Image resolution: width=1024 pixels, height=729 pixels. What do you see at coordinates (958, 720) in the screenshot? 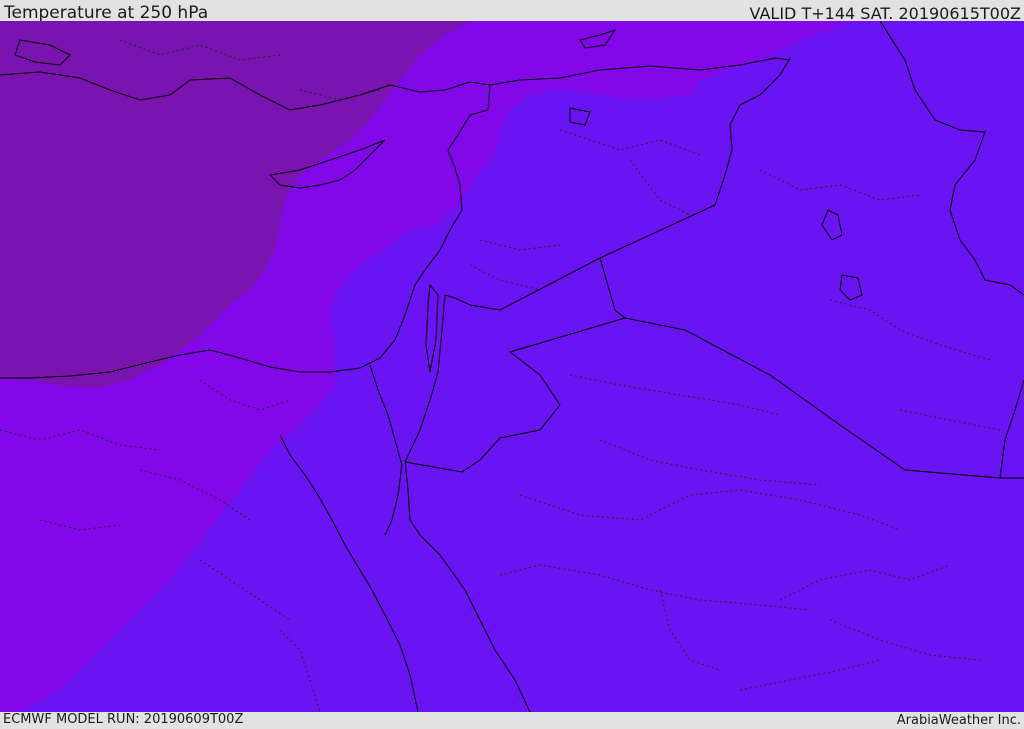
I see `credit-label: ArabiaWeather Inc.` at bounding box center [958, 720].